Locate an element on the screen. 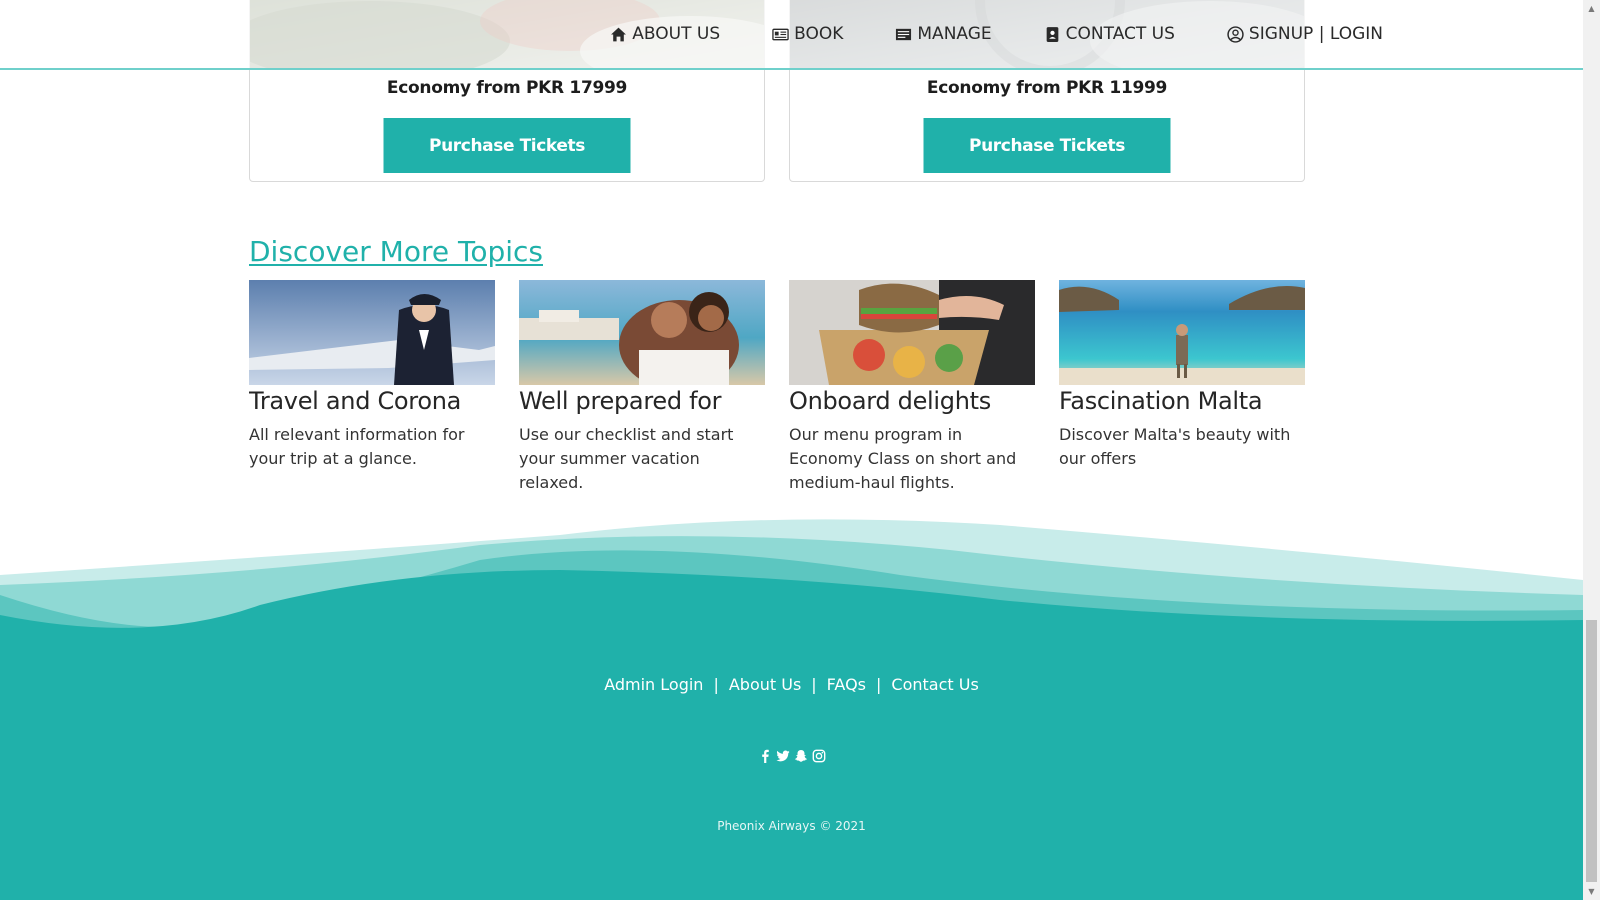 Image resolution: width=1600 pixels, height=900 pixels. nav-contact-us: CONTACT US is located at coordinates (1109, 34).